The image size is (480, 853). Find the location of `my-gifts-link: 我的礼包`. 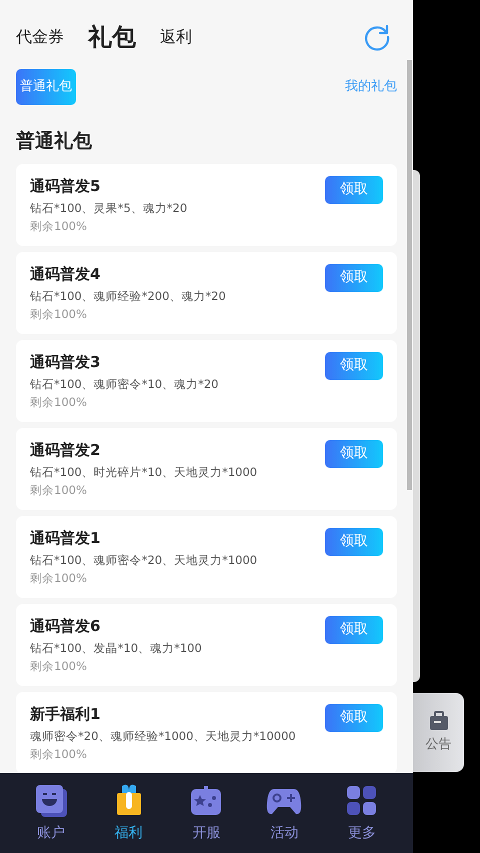

my-gifts-link: 我的礼包 is located at coordinates (371, 87).